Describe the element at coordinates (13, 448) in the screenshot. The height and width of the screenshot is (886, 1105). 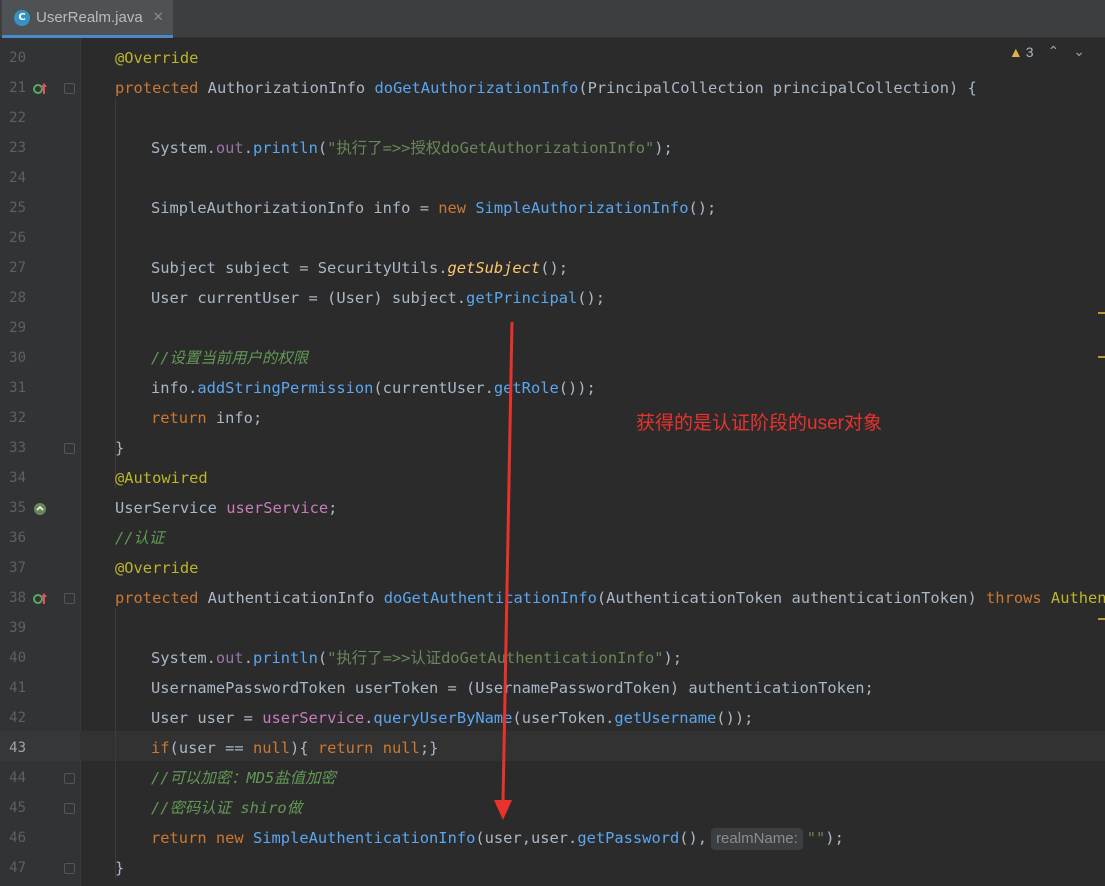
I see `line-number: 33` at that location.